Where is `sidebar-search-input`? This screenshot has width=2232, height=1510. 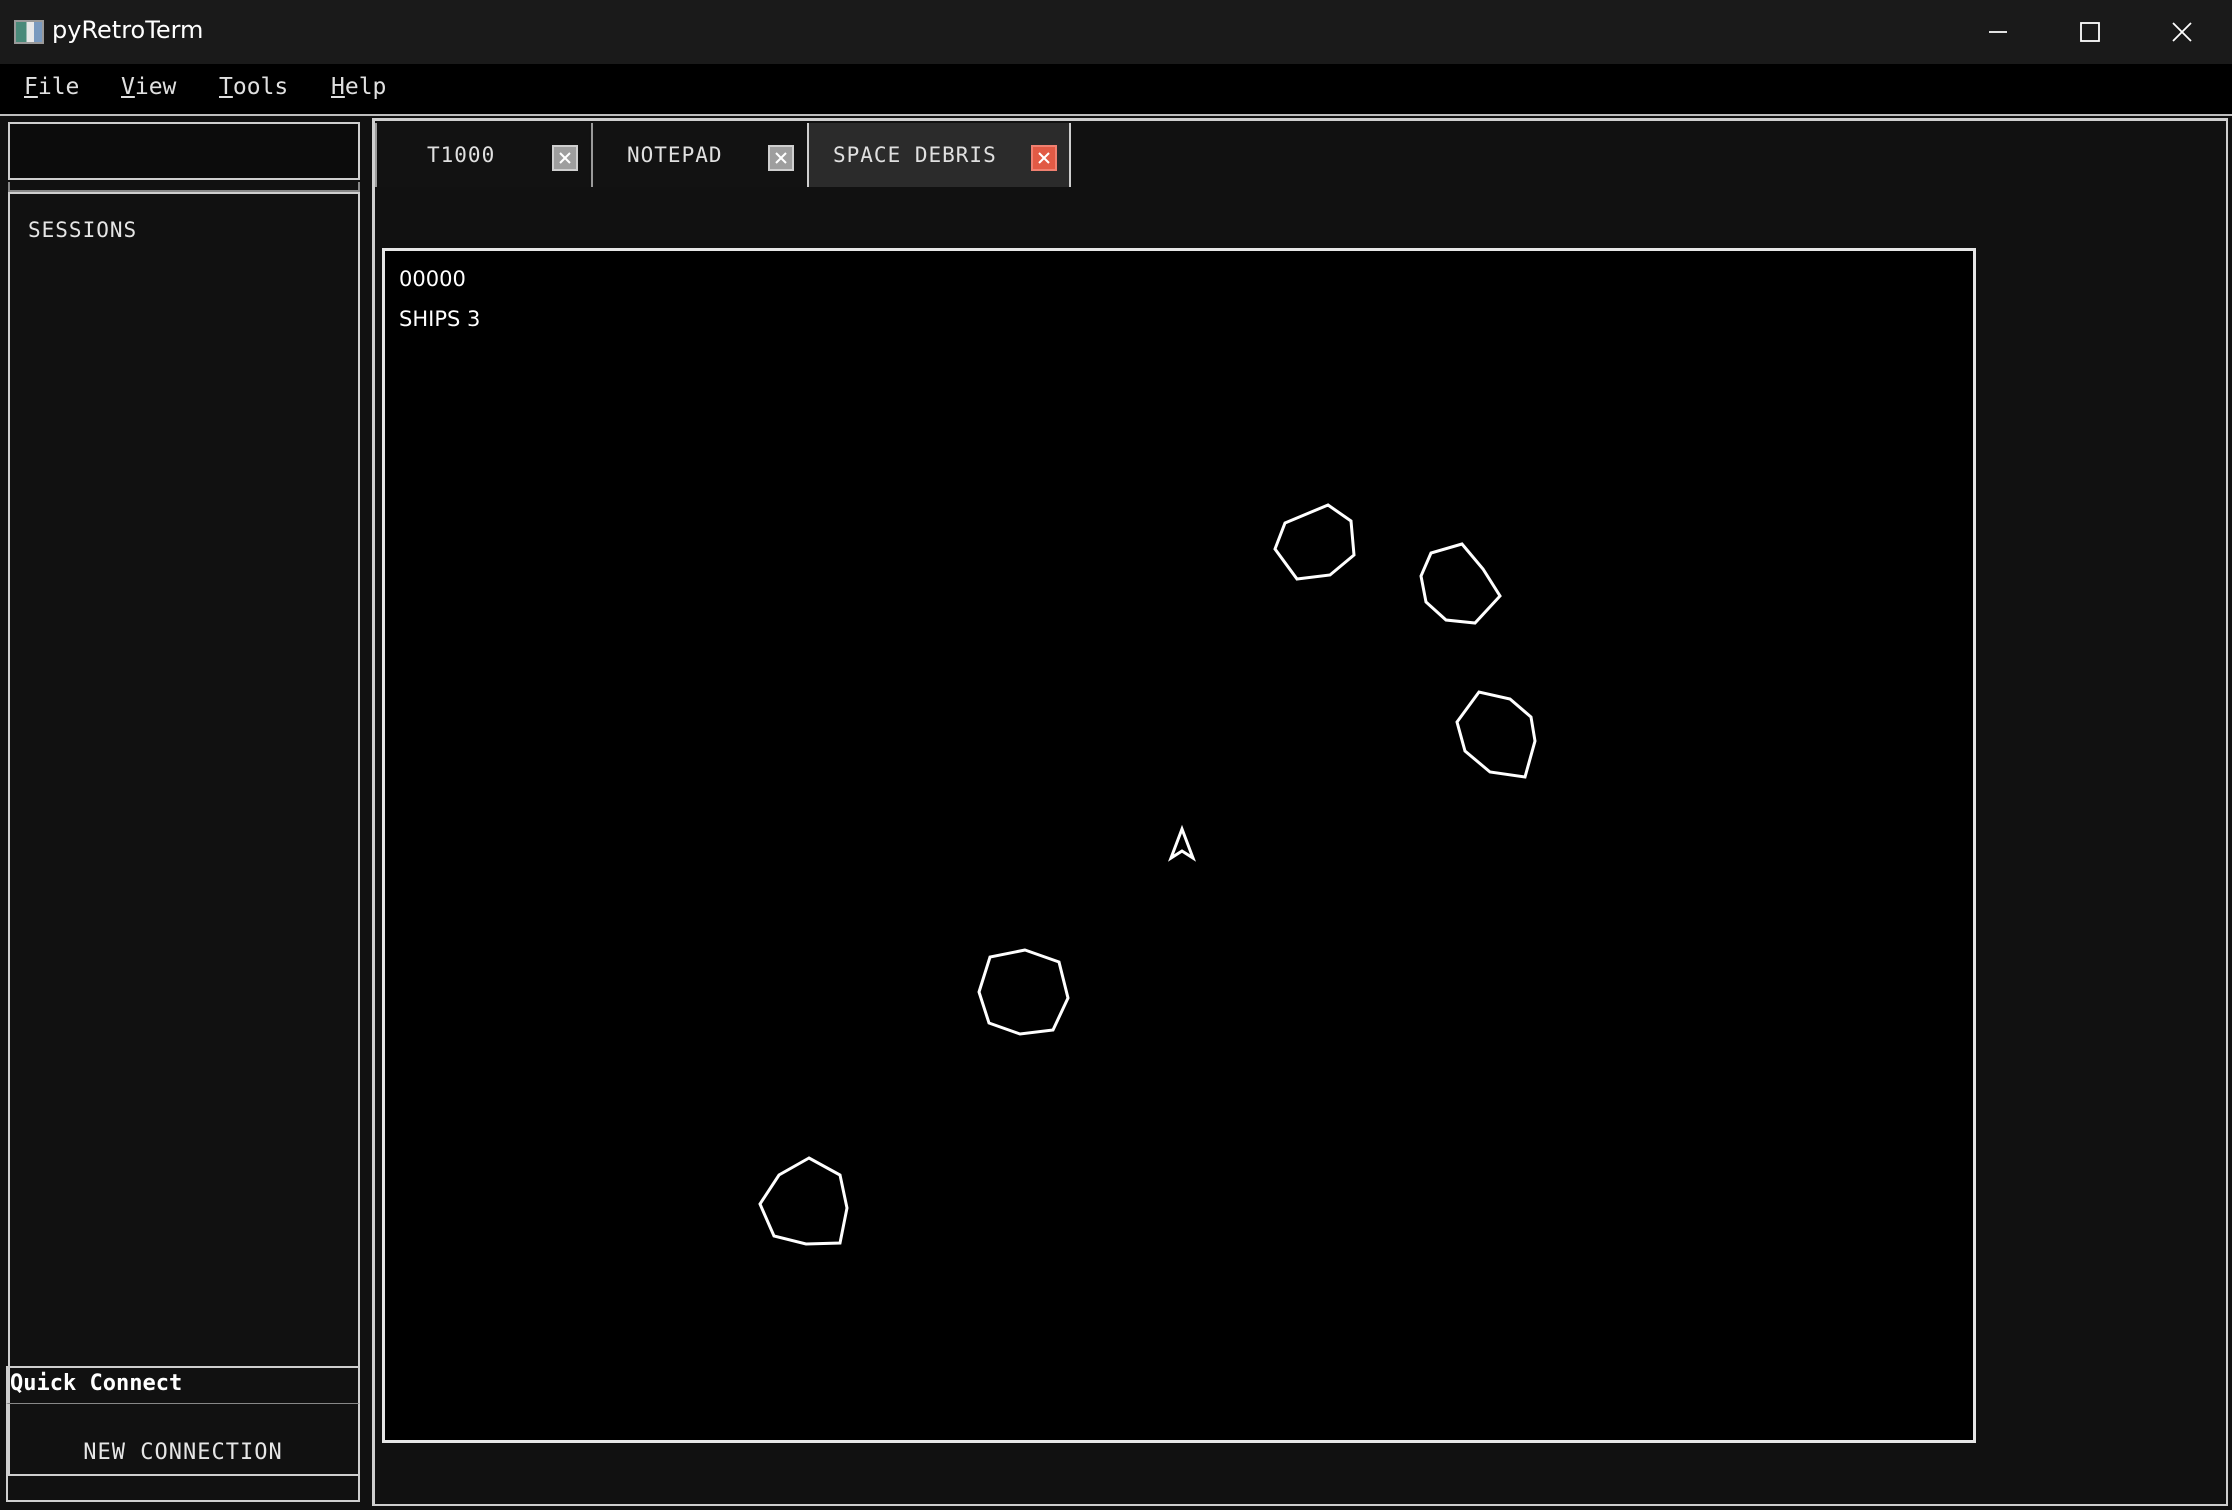
sidebar-search-input is located at coordinates (184, 151).